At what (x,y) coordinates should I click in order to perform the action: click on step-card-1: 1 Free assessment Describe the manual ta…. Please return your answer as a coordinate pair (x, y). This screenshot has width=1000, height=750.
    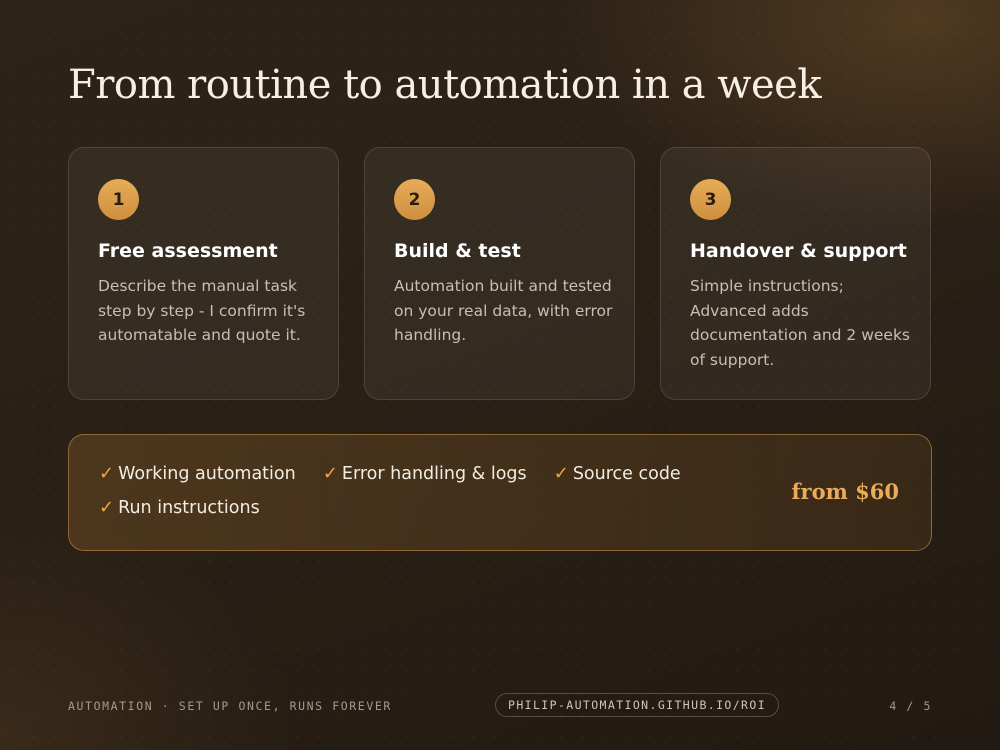
    Looking at the image, I should click on (203, 273).